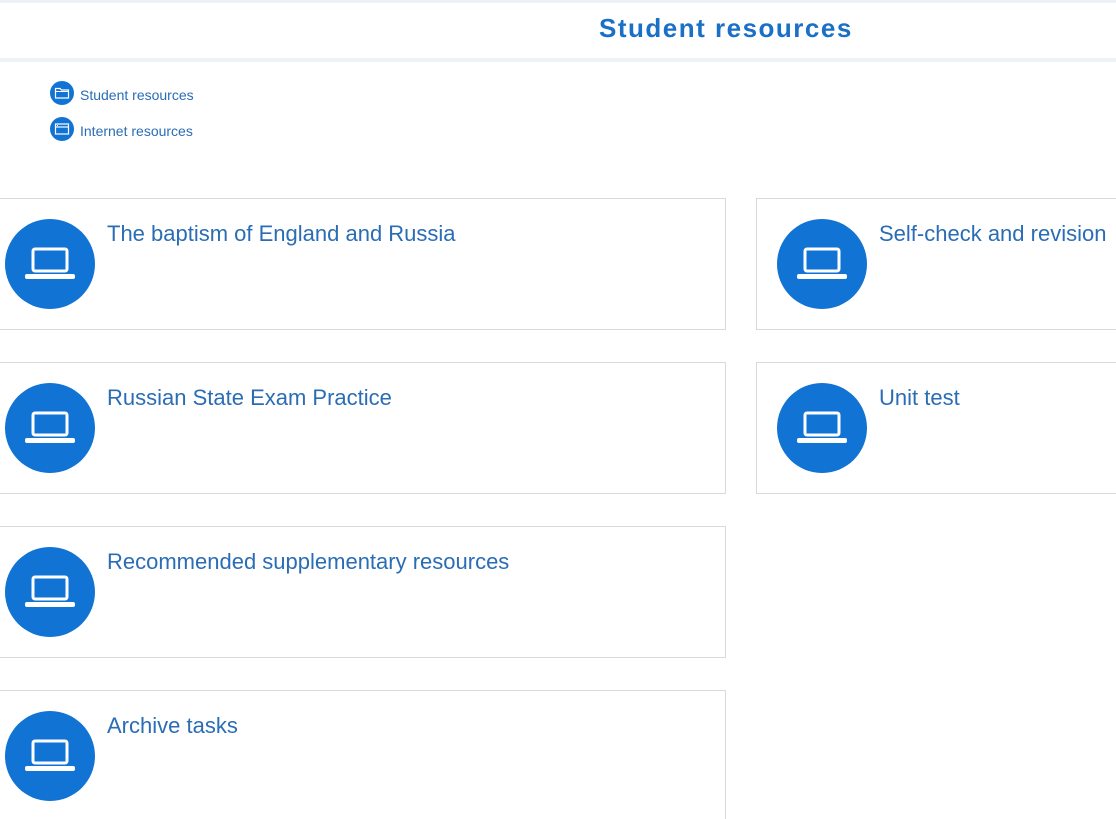  What do you see at coordinates (363, 592) in the screenshot?
I see `resource-card-supplementary: Recommended supplementary resources` at bounding box center [363, 592].